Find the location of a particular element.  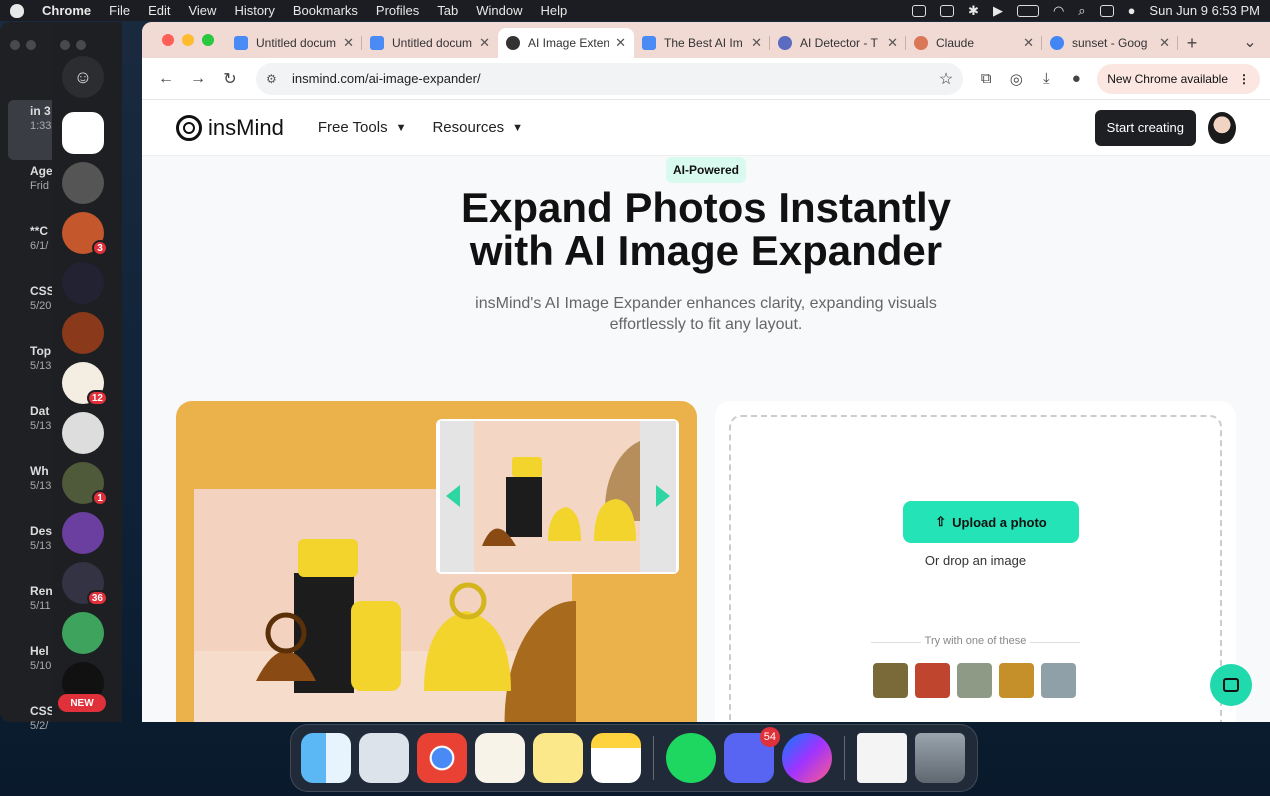

pages-icon is located at coordinates (500, 758).